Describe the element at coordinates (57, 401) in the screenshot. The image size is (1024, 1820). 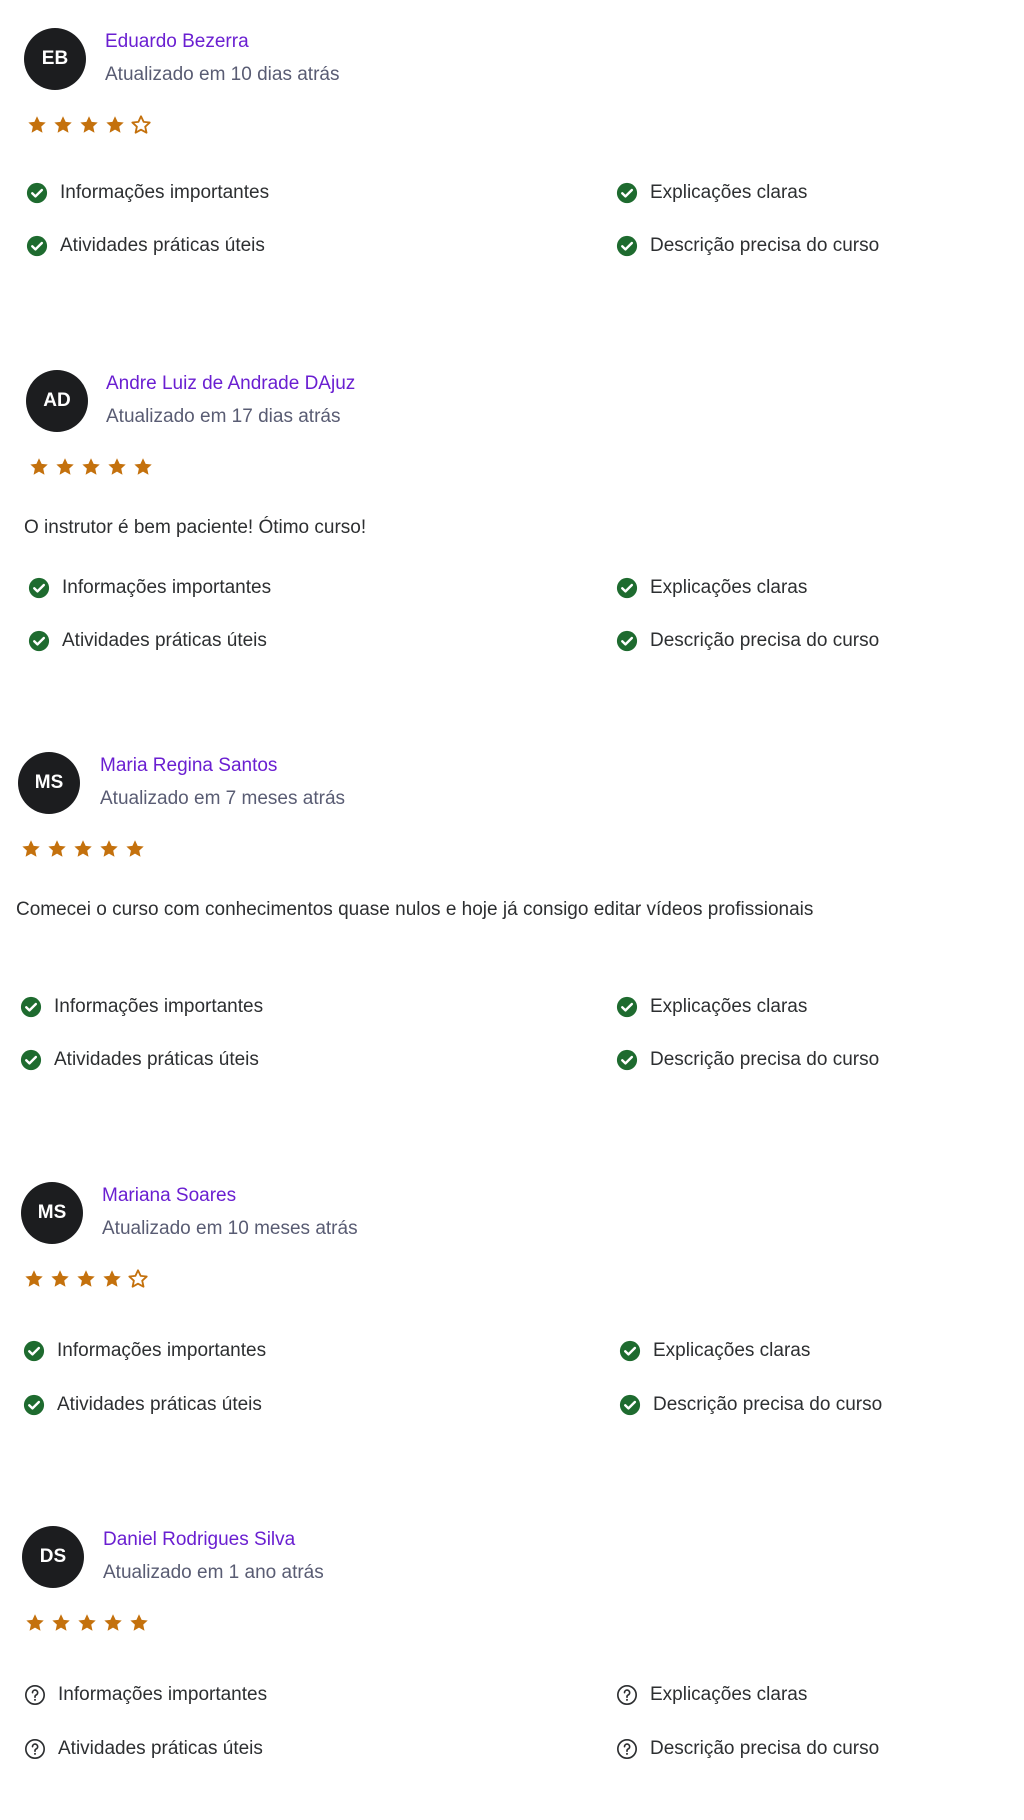
I see `avatar: AD` at that location.